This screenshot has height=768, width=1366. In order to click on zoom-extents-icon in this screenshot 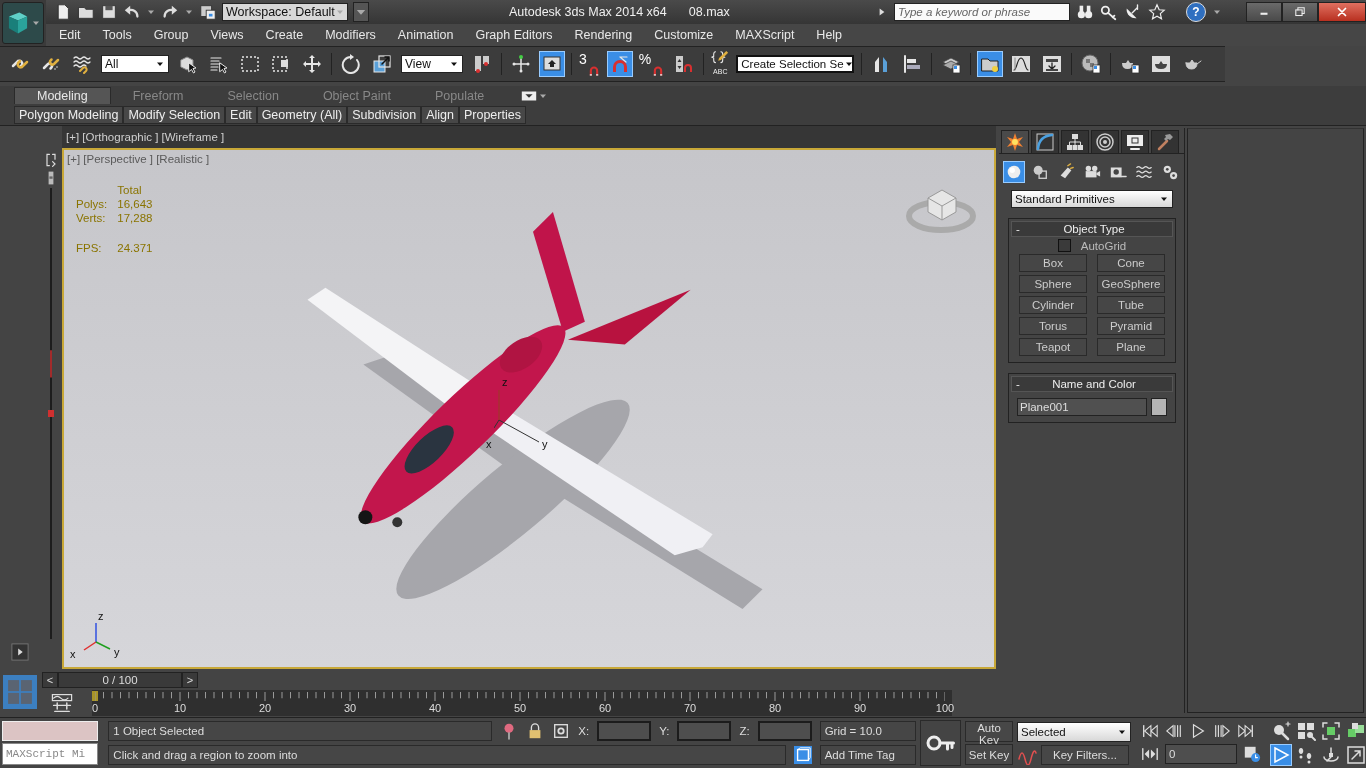, I will do `click(1331, 731)`.